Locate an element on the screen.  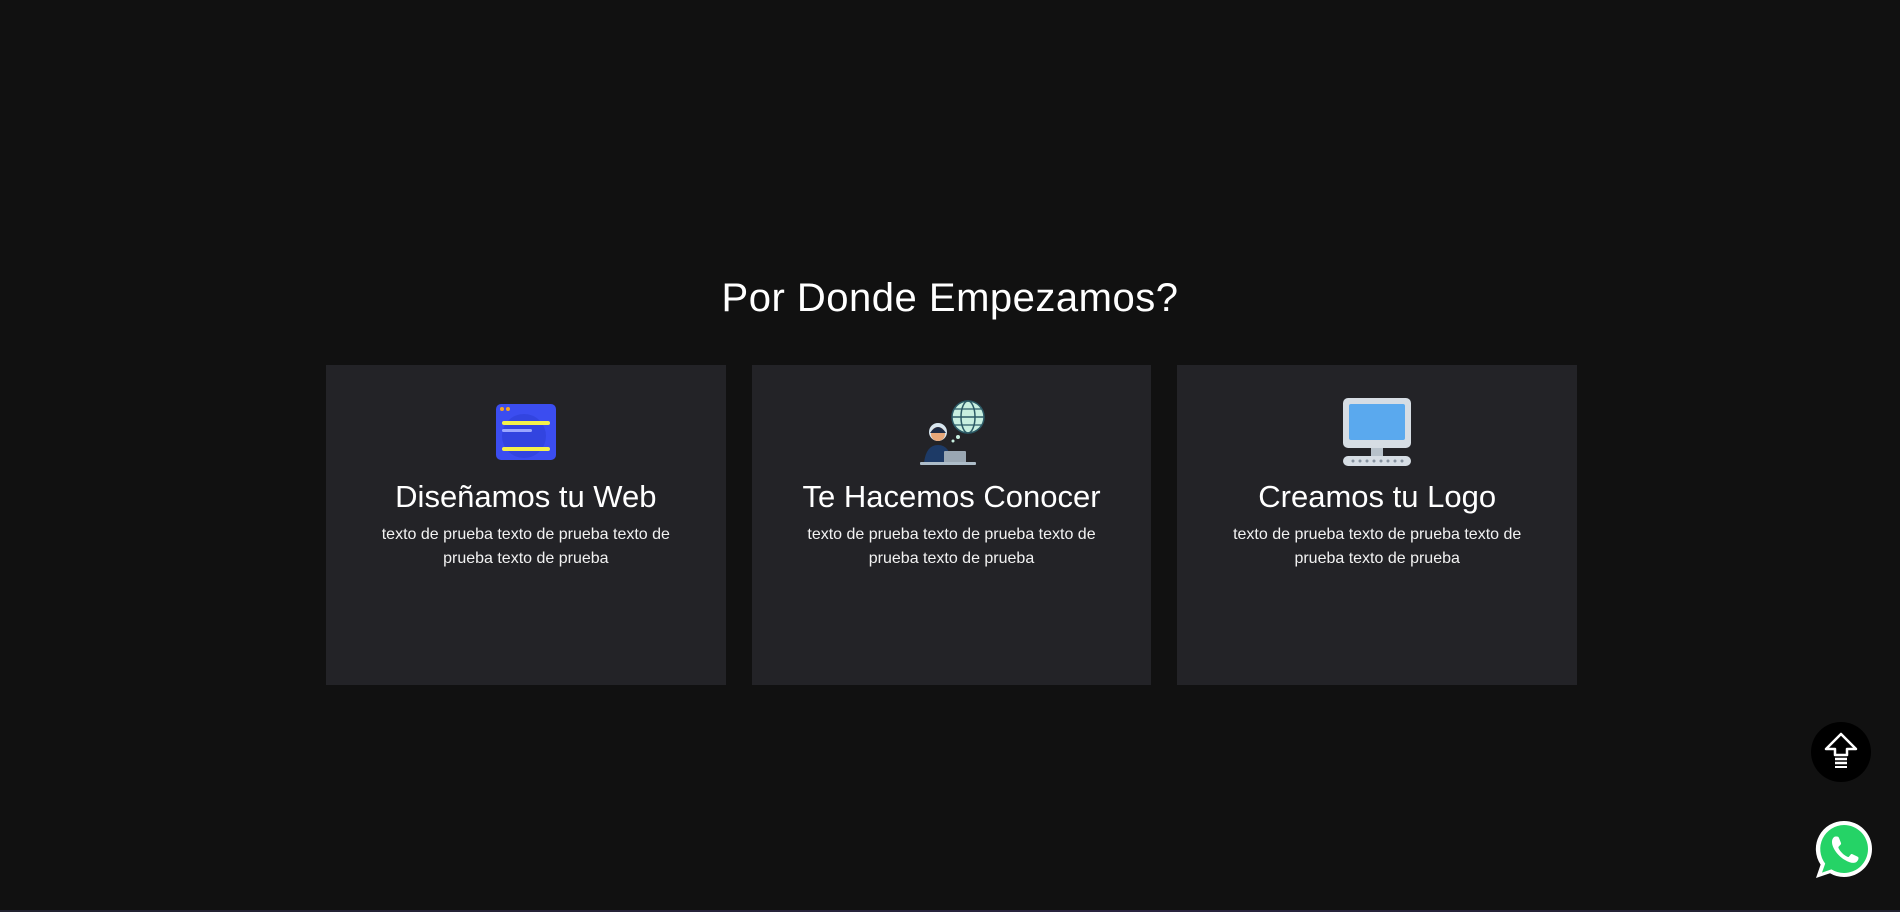
whatsapp-icon is located at coordinates (1844, 853).